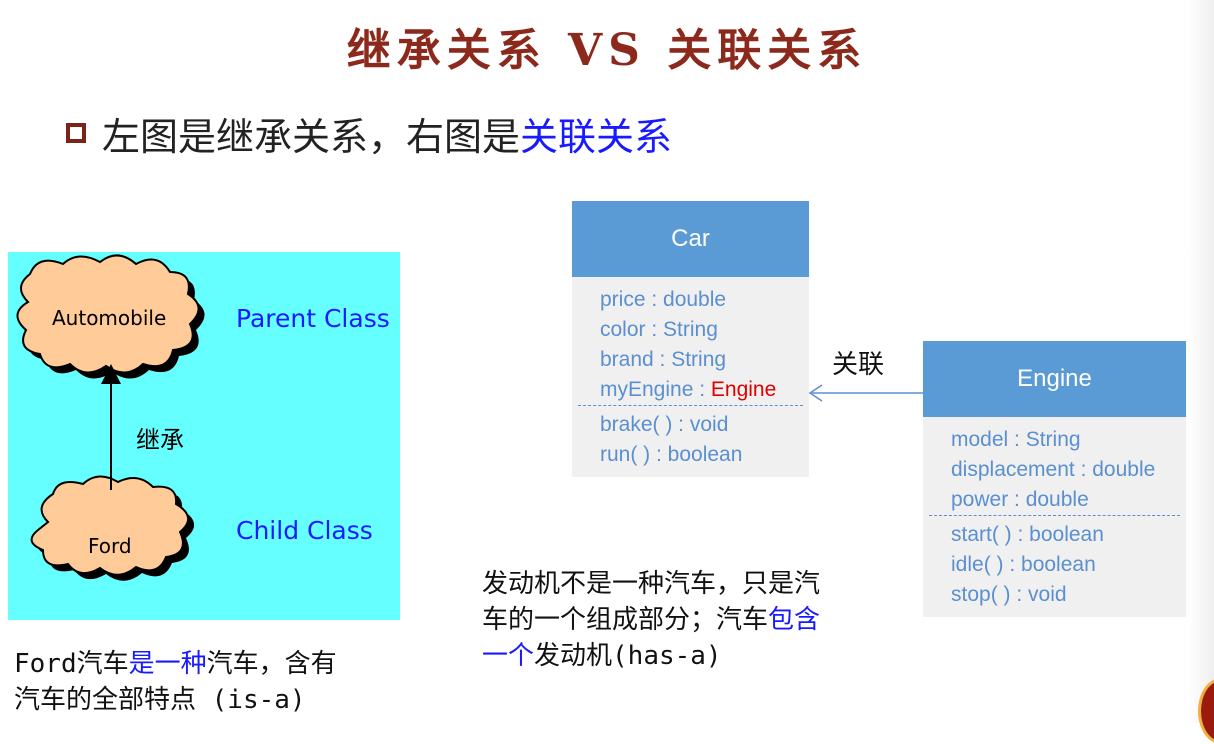 The image size is (1214, 744). What do you see at coordinates (1009, 594) in the screenshot?
I see `engine-operation: stop( ) : void` at bounding box center [1009, 594].